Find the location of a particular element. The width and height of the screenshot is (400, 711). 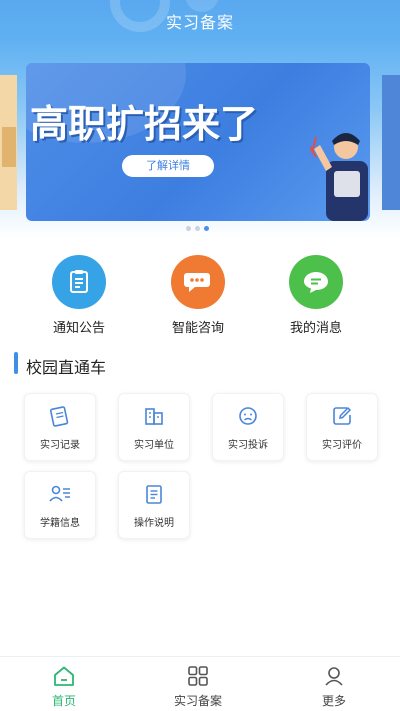

service-internship-complaint: 实习投诉 is located at coordinates (248, 427).